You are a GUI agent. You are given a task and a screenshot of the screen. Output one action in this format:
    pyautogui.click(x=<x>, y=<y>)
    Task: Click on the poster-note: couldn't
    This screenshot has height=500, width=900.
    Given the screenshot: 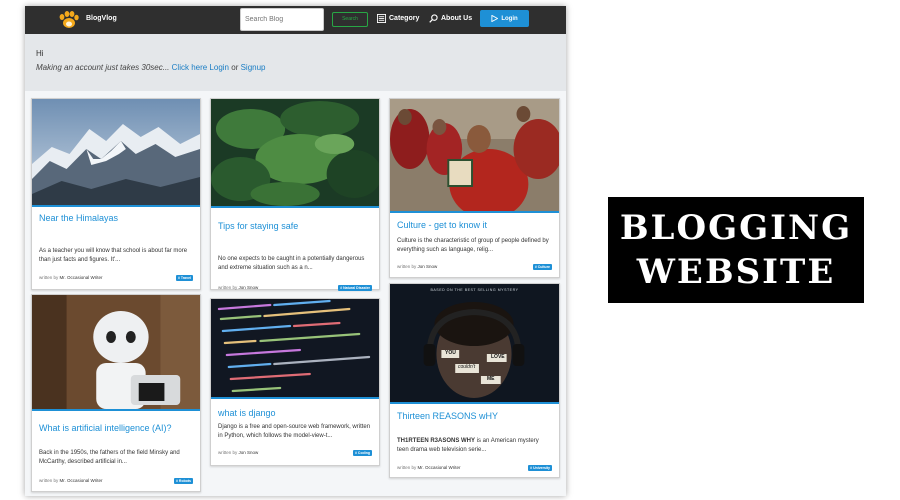 What is the action you would take?
    pyautogui.click(x=467, y=367)
    